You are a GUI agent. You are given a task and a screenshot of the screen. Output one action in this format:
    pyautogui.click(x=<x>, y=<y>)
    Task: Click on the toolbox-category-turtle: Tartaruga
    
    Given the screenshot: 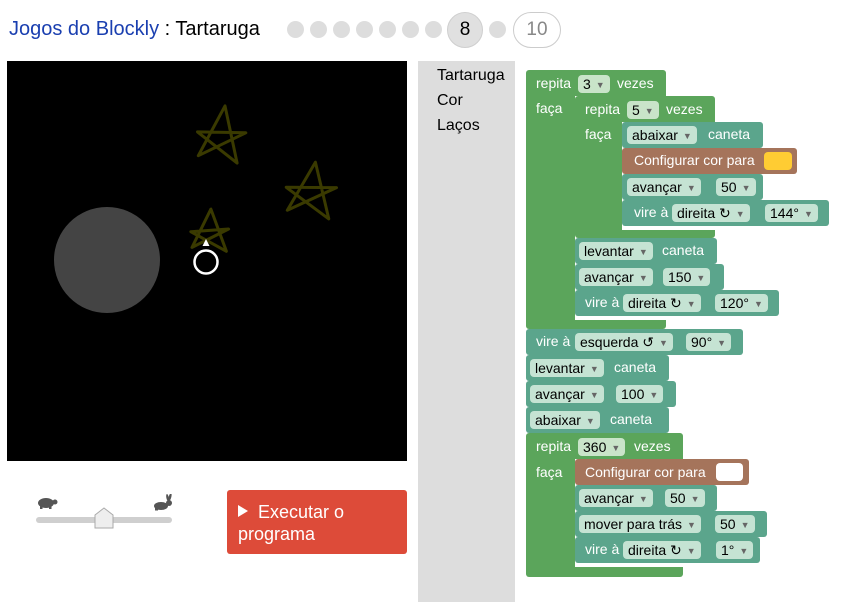 What is the action you would take?
    pyautogui.click(x=471, y=76)
    